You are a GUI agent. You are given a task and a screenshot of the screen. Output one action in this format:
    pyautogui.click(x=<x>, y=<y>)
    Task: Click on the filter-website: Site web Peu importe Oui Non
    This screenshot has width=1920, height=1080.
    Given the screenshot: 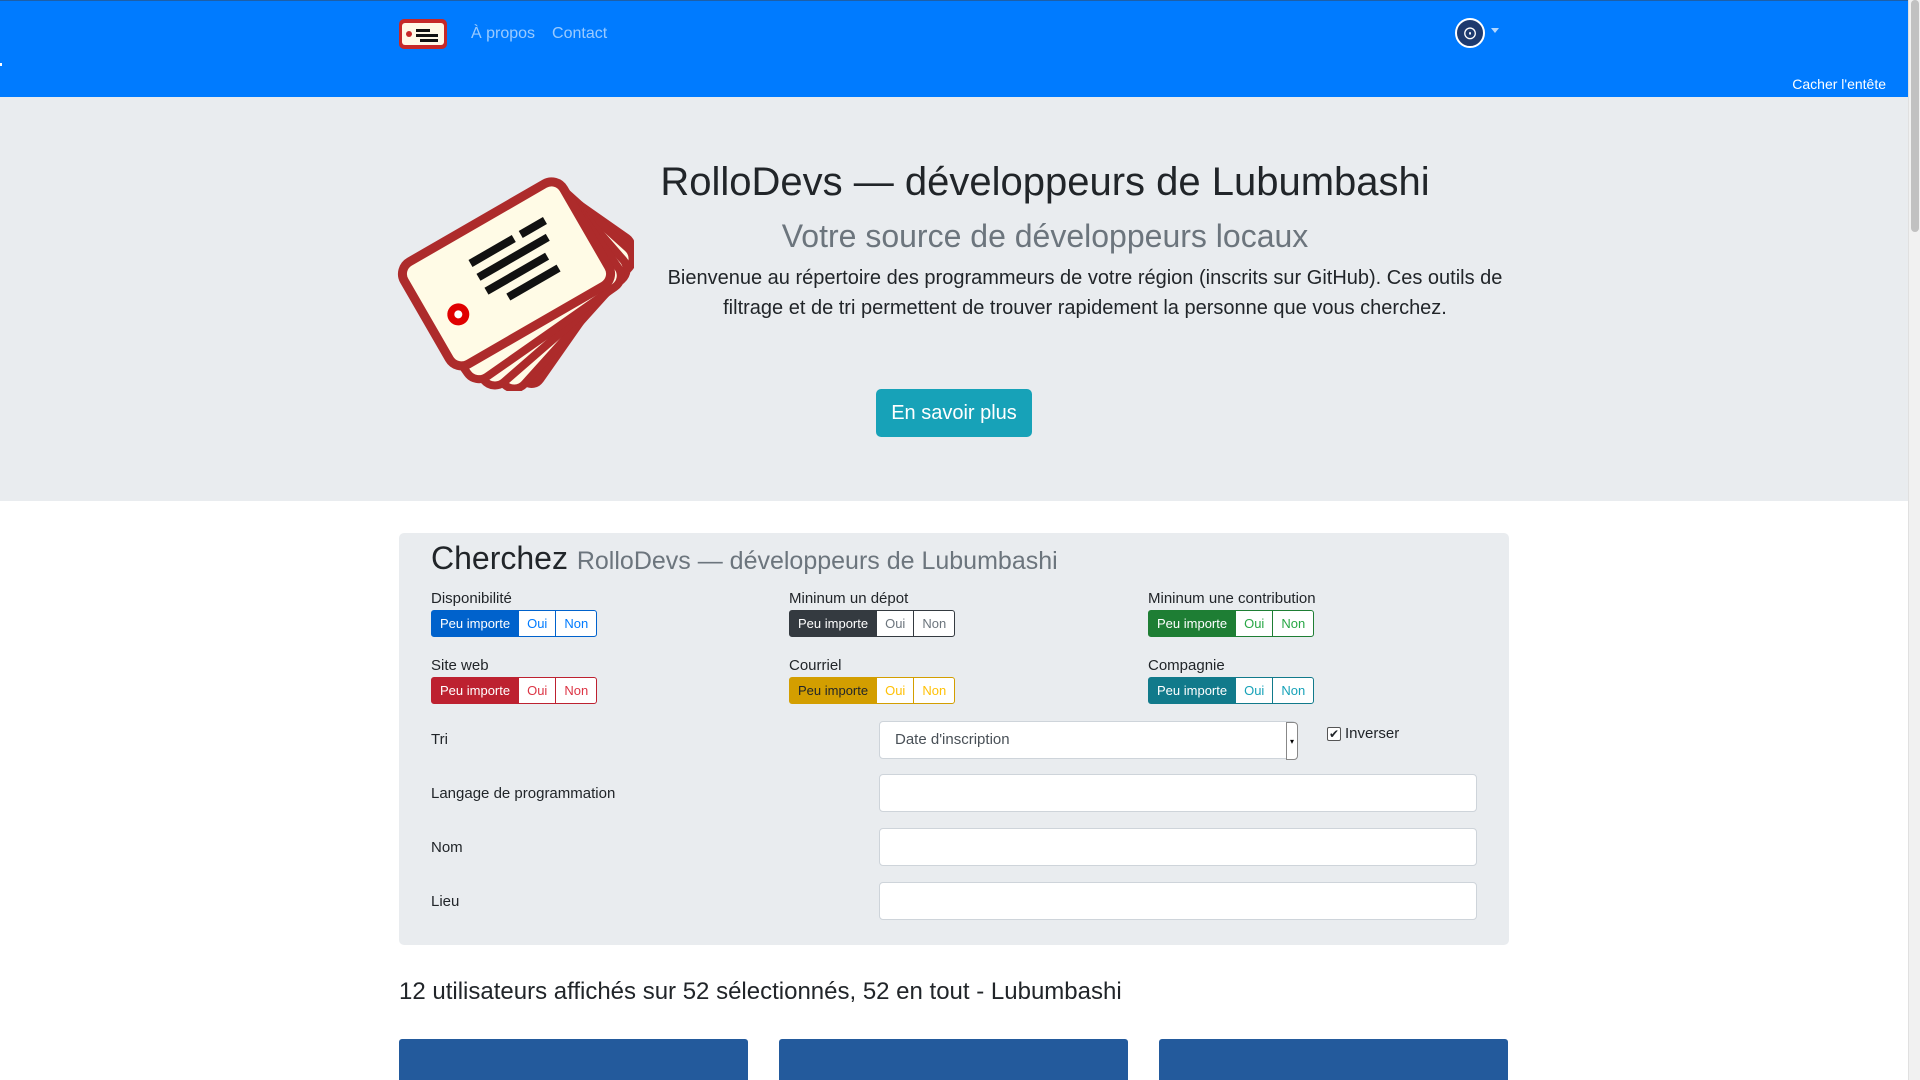 What is the action you would take?
    pyautogui.click(x=514, y=680)
    